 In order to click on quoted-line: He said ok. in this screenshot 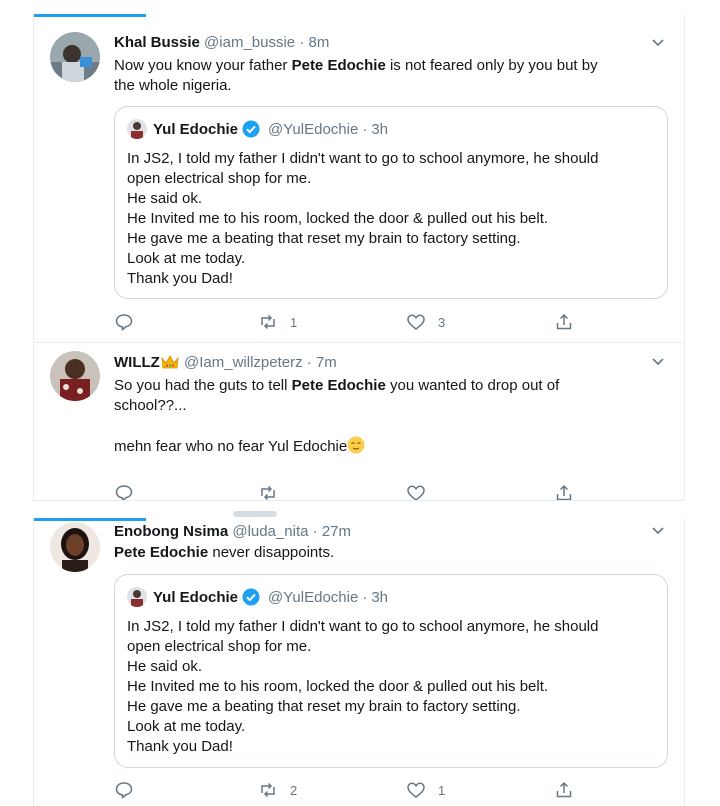, I will do `click(165, 198)`.